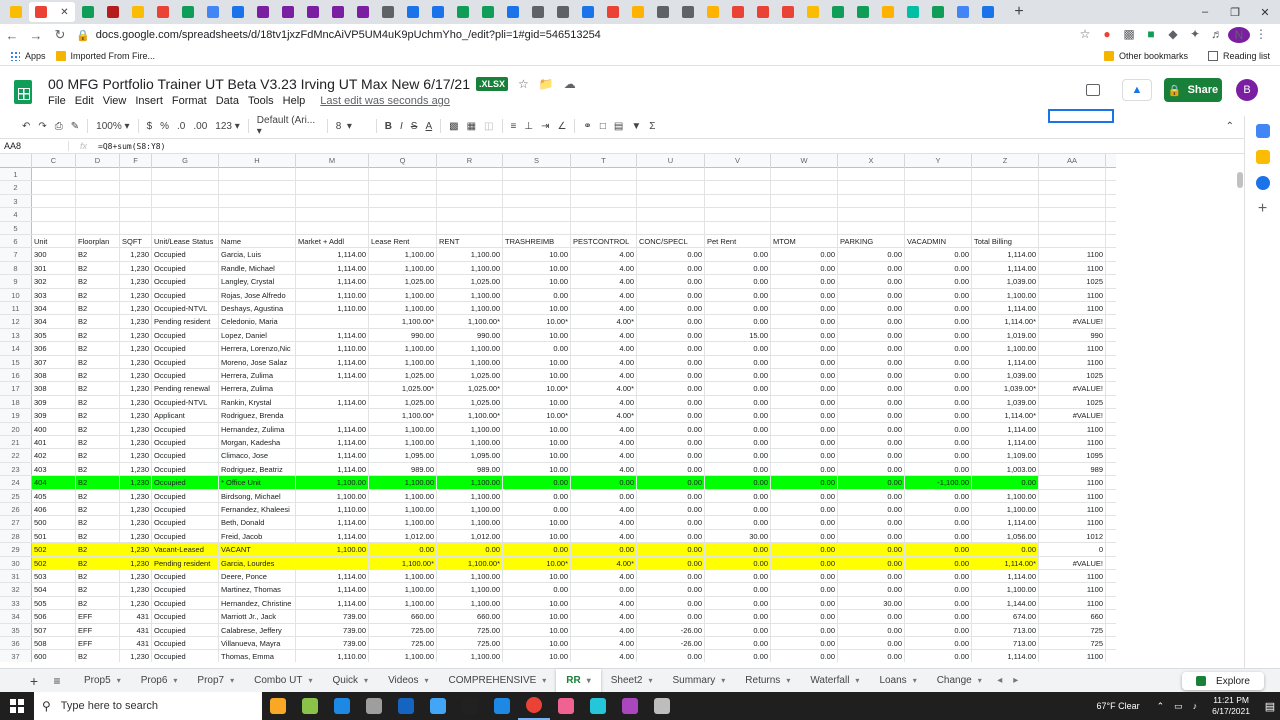 Image resolution: width=1280 pixels, height=720 pixels. Describe the element at coordinates (54, 469) in the screenshot. I see `cell-c23: 403` at that location.